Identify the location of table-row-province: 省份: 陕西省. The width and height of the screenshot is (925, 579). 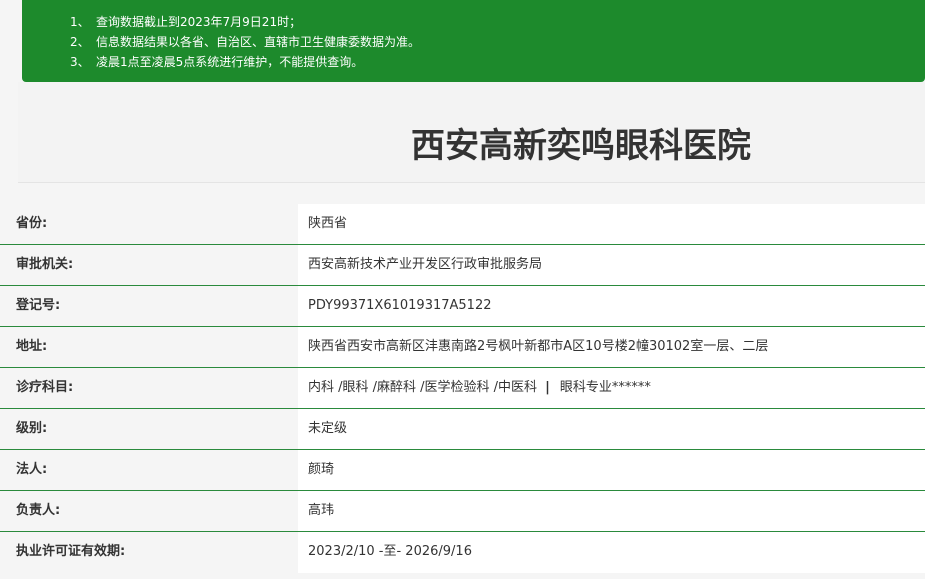
(462, 224).